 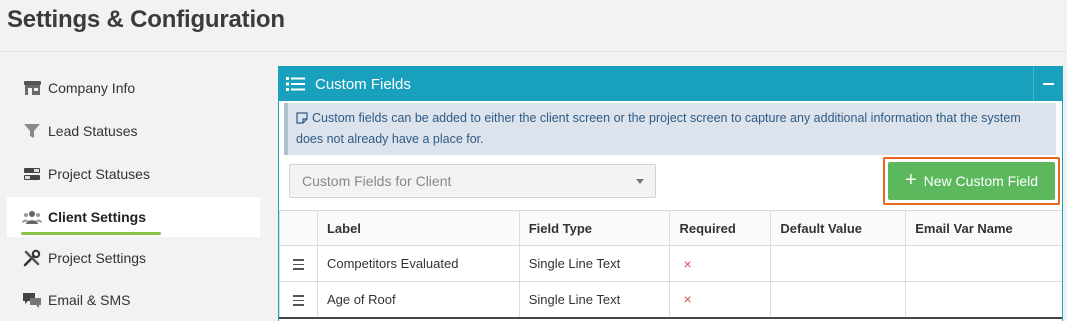 I want to click on chevron-down-icon, so click(x=640, y=181).